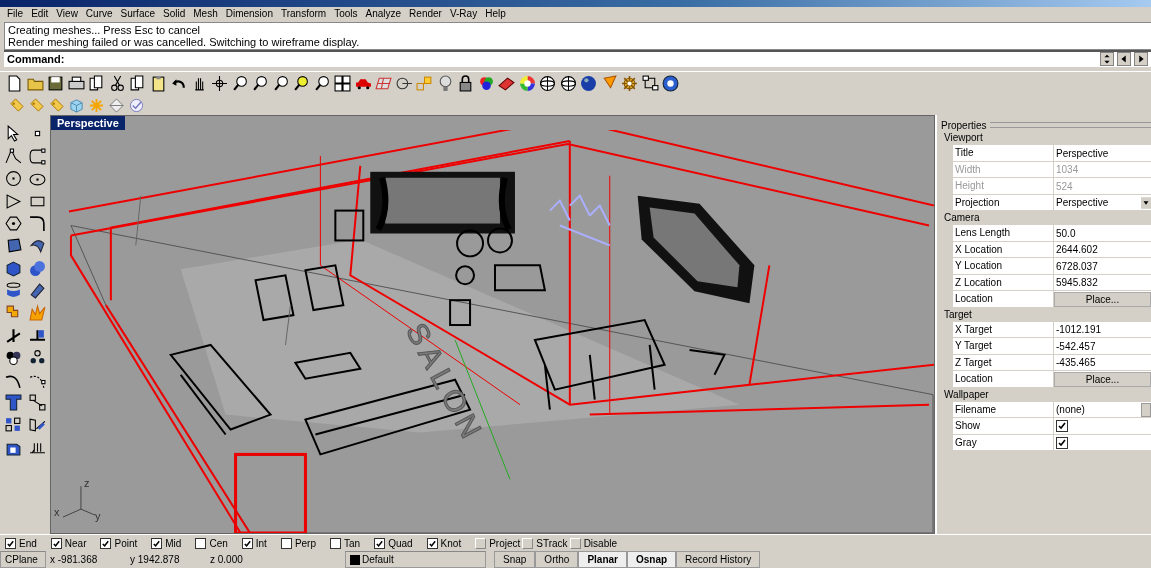  Describe the element at coordinates (205, 14) in the screenshot. I see `menu-item: Mesh` at that location.